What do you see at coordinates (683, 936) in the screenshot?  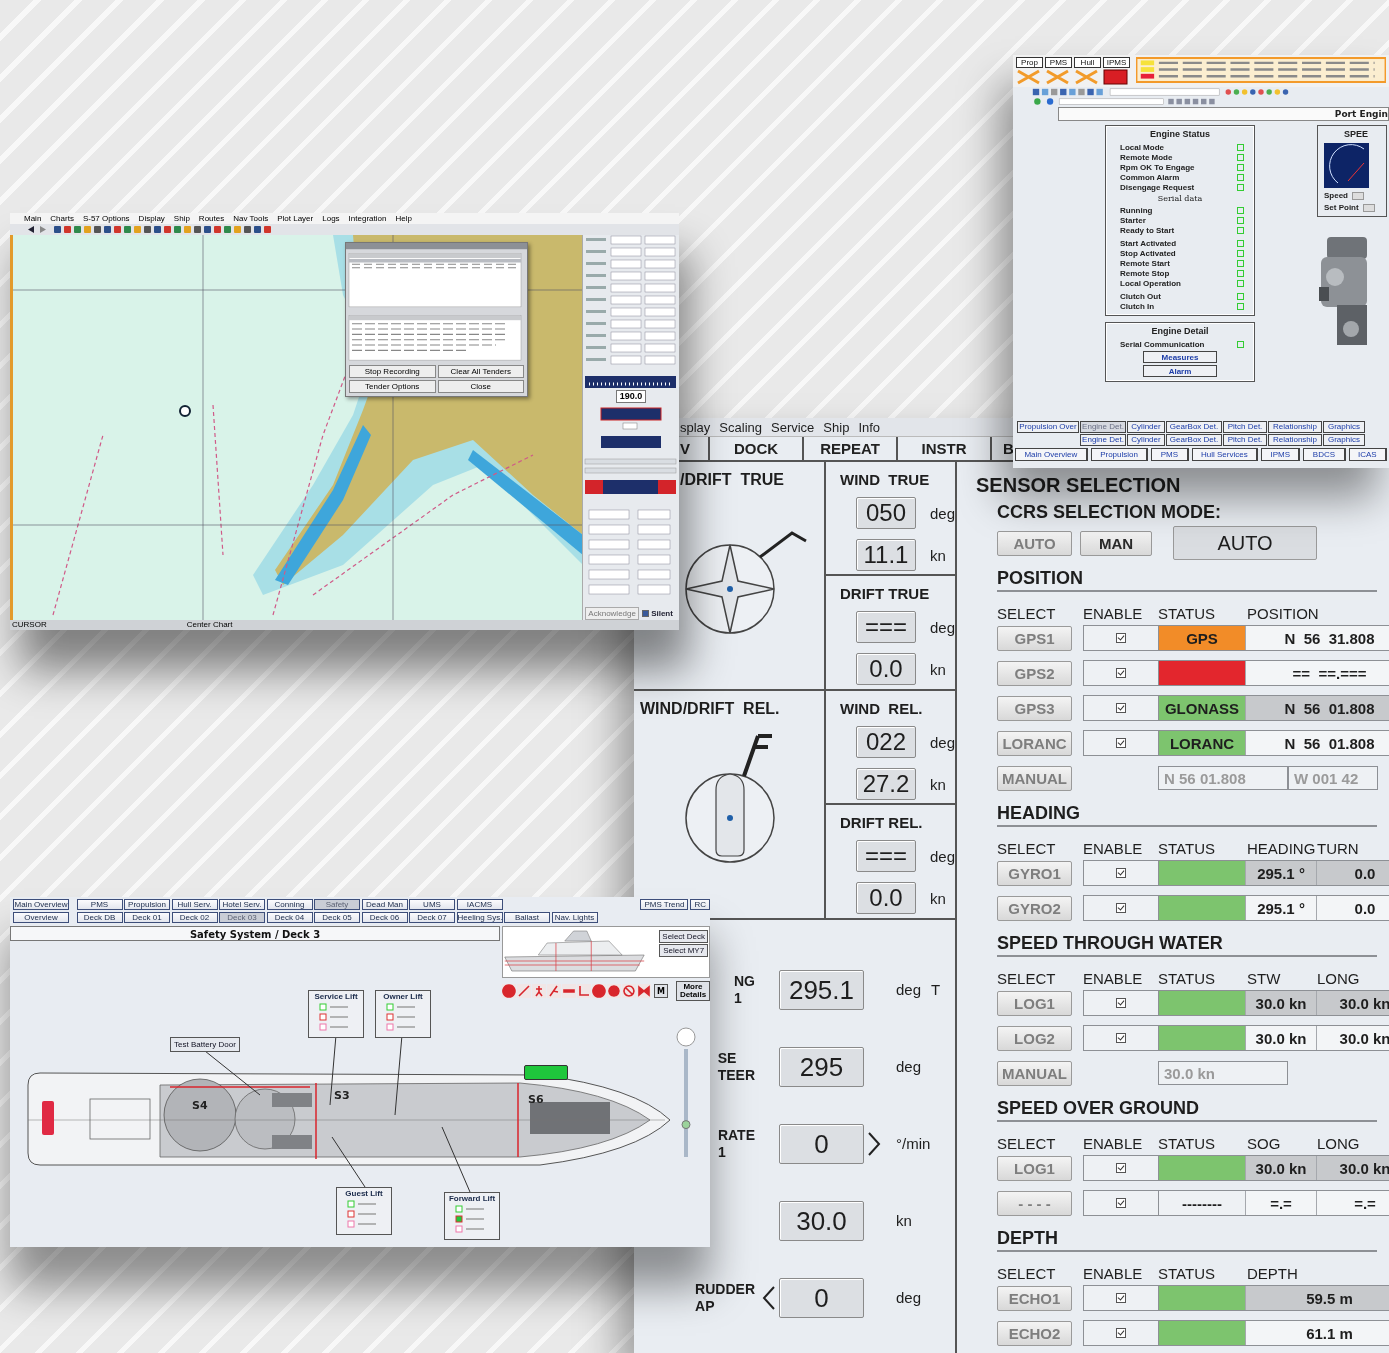 I see `deck-button: Select Deck` at bounding box center [683, 936].